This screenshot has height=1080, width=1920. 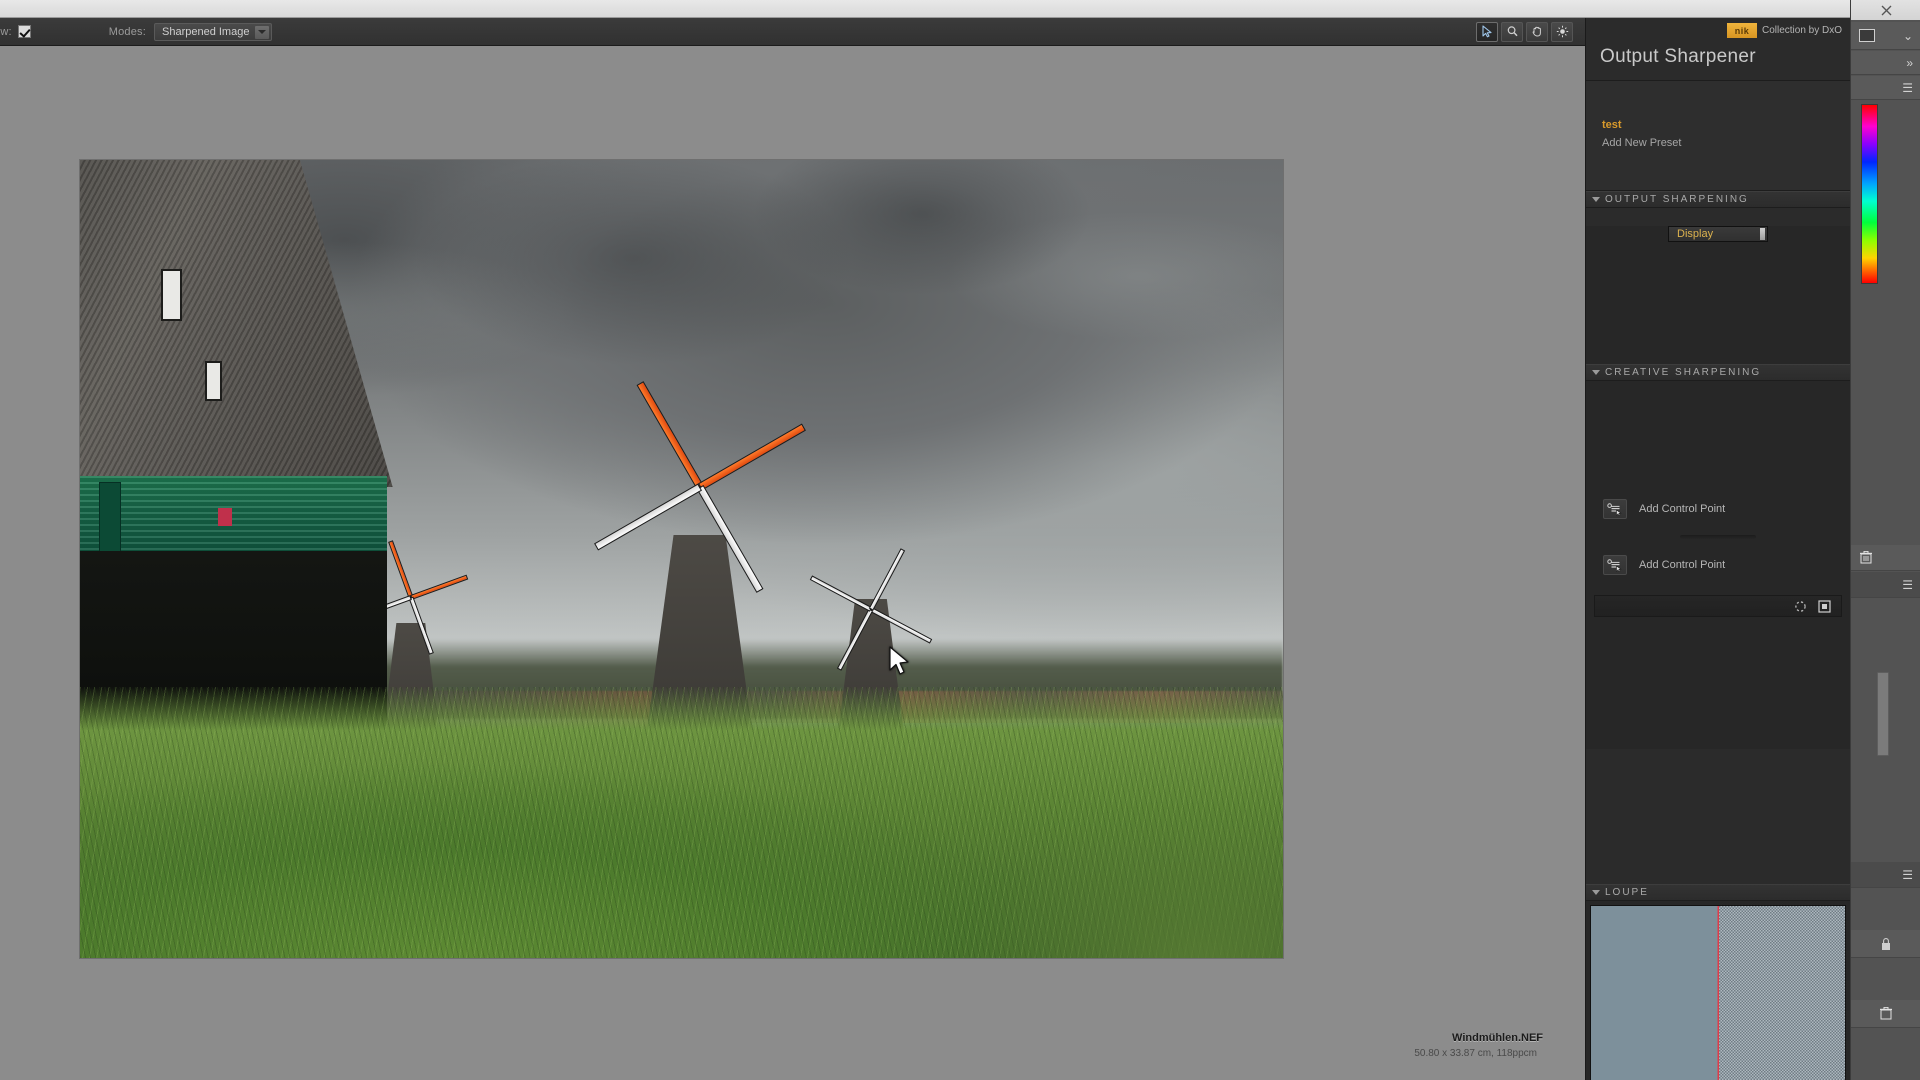 I want to click on preview-label: ew:, so click(x=6, y=31).